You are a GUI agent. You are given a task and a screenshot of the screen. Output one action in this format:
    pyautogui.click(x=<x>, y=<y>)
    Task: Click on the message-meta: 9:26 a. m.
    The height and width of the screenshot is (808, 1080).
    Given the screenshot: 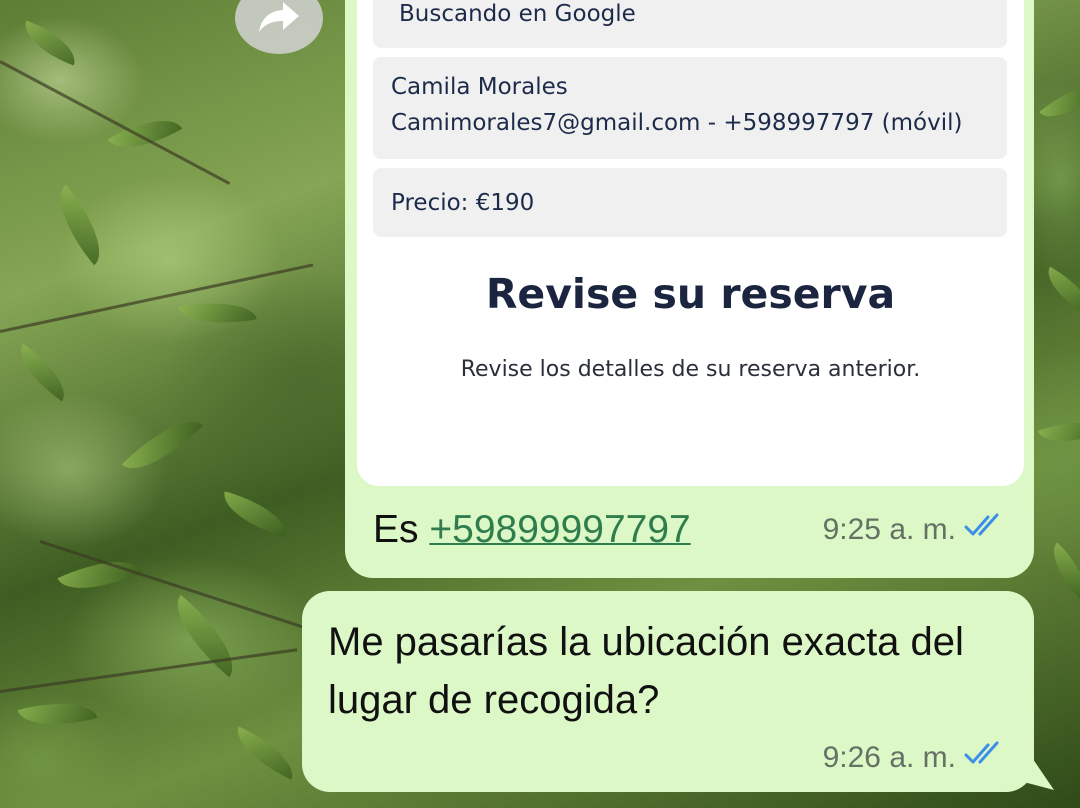 What is the action you would take?
    pyautogui.click(x=914, y=758)
    